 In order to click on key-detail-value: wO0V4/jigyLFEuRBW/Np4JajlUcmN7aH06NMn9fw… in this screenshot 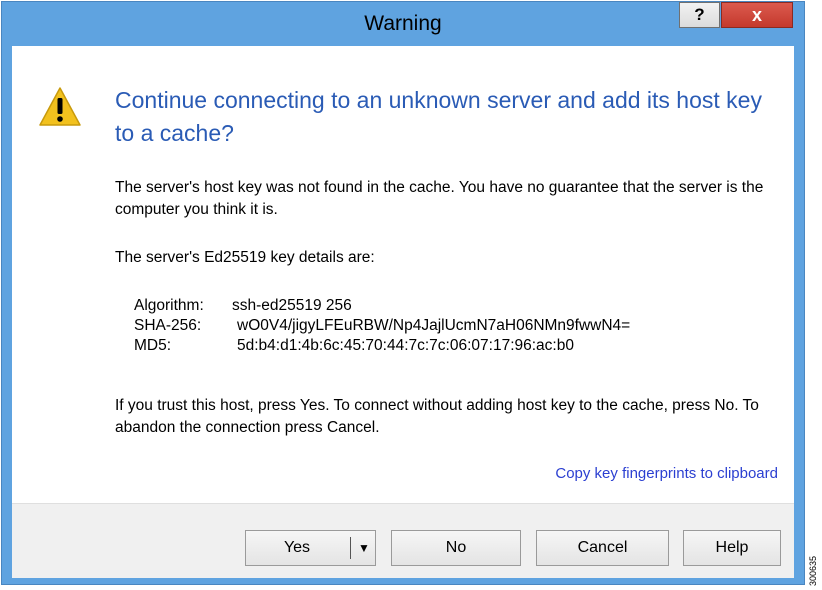, I will do `click(434, 325)`.